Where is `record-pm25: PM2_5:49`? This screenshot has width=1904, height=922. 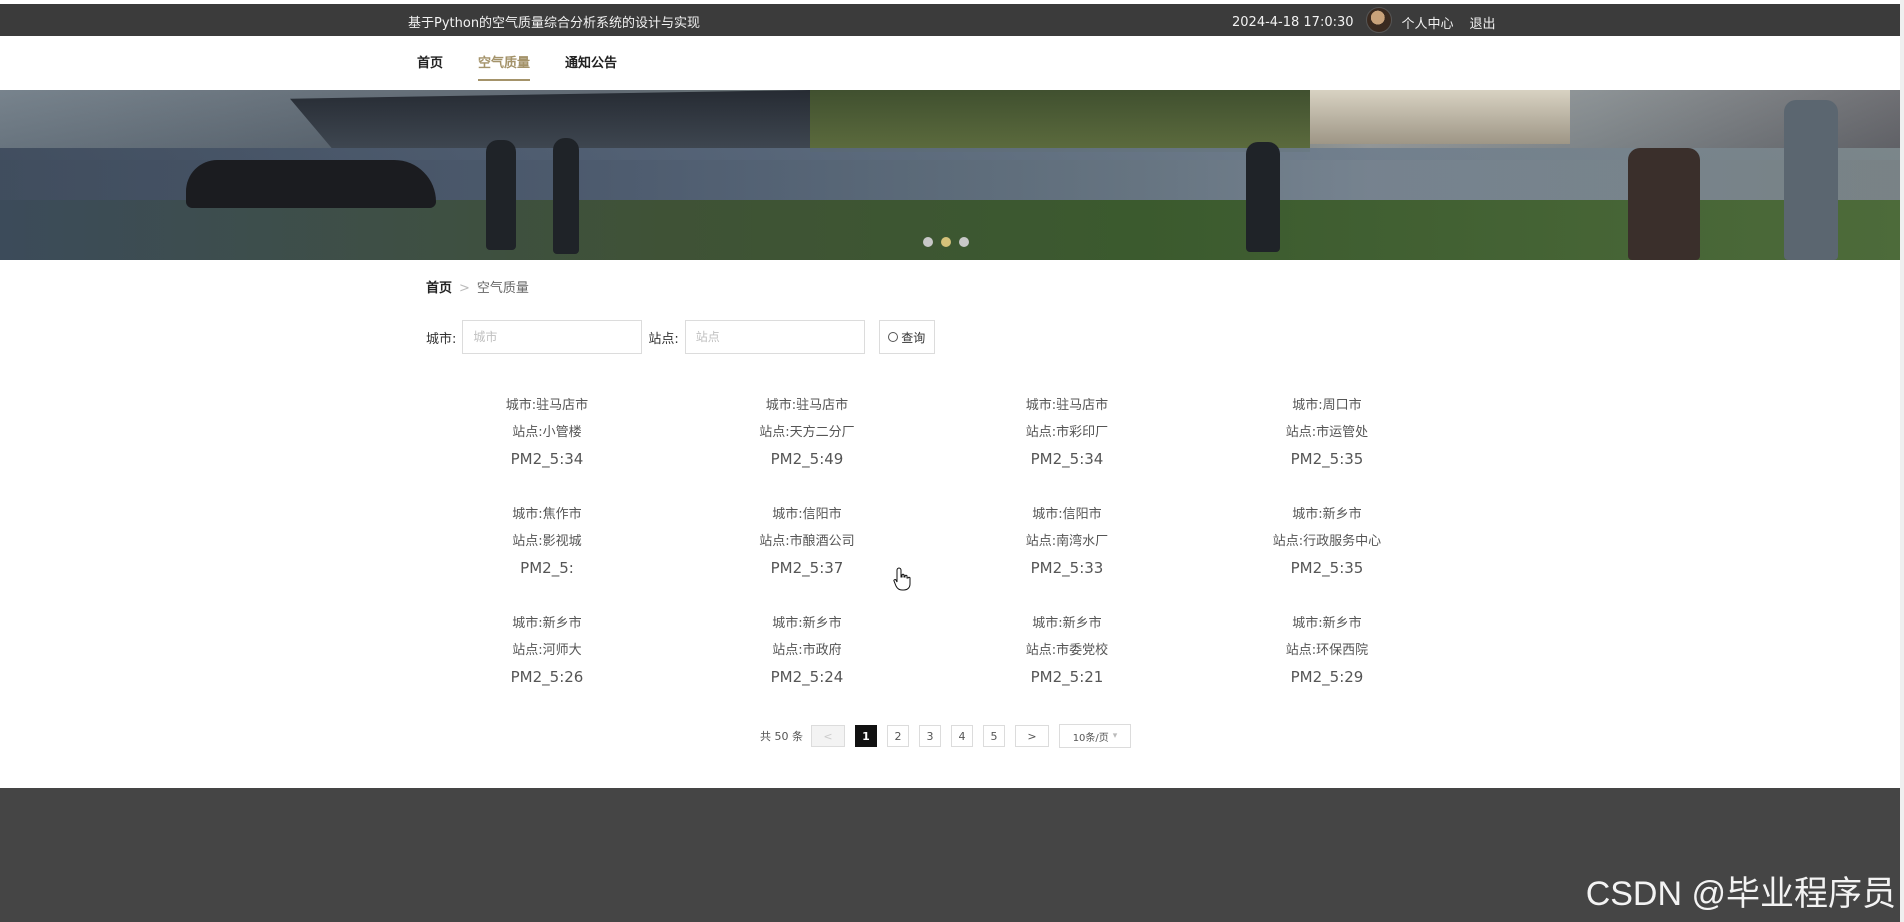 record-pm25: PM2_5:49 is located at coordinates (807, 459).